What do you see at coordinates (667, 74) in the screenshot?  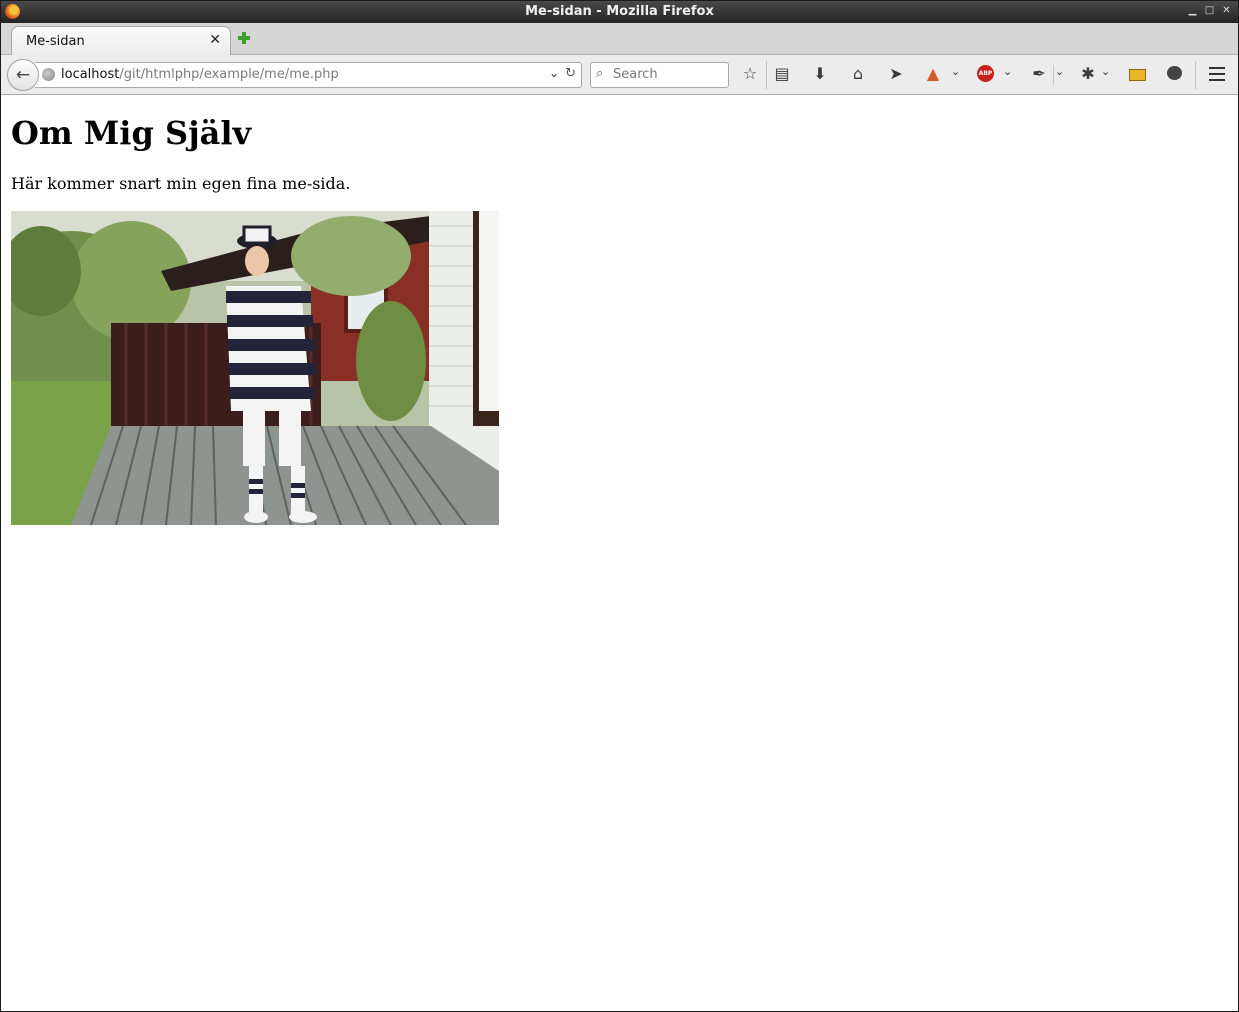 I see `search-input` at bounding box center [667, 74].